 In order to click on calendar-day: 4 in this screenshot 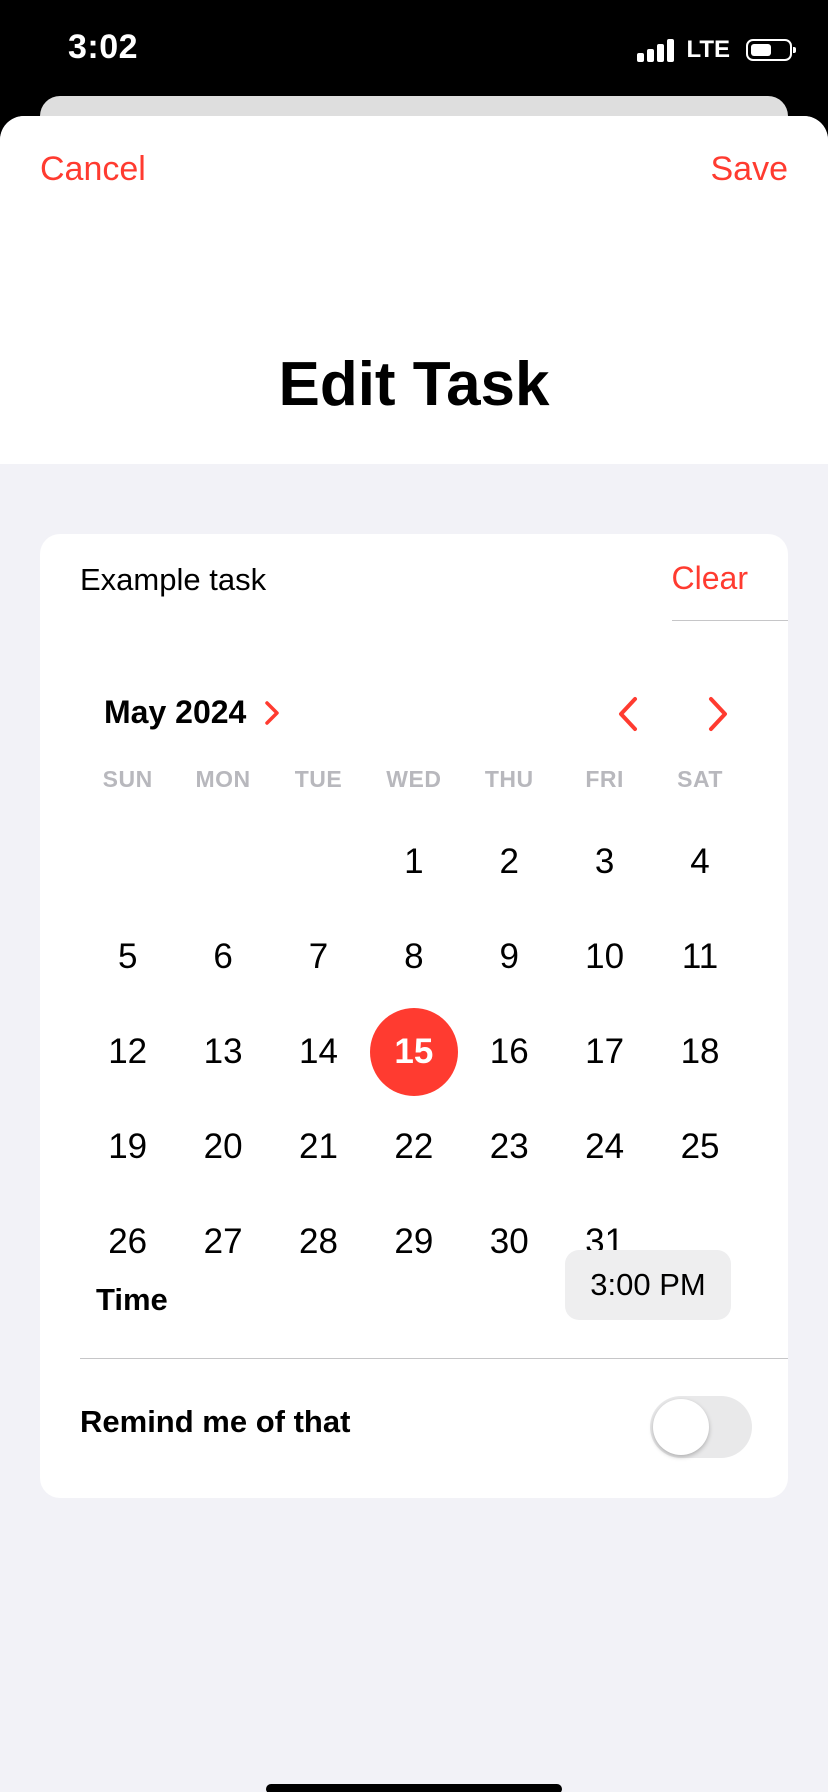, I will do `click(699, 861)`.